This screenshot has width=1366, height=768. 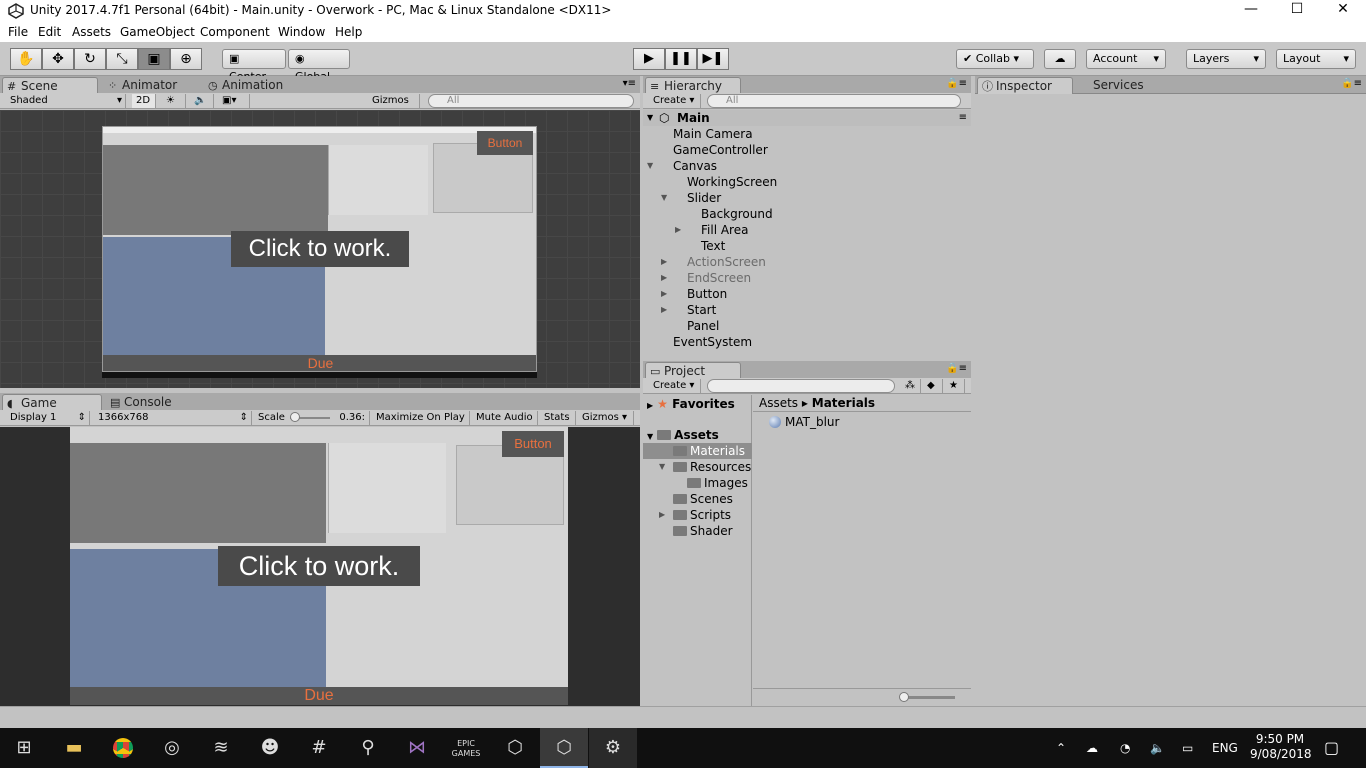 What do you see at coordinates (1092, 748) in the screenshot?
I see `cloud-upload-icon: ☁` at bounding box center [1092, 748].